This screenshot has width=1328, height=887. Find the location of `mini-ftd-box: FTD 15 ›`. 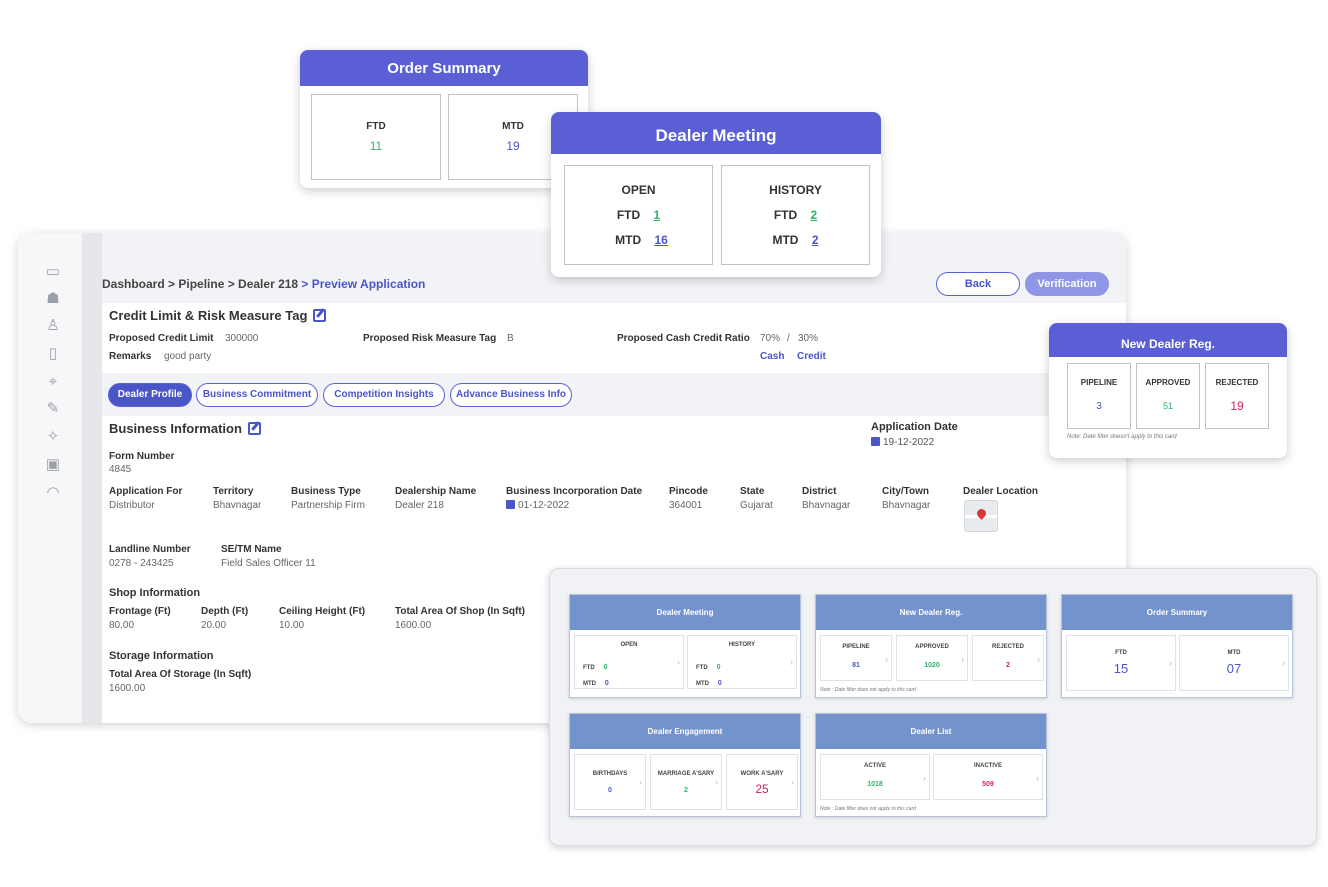

mini-ftd-box: FTD 15 › is located at coordinates (1121, 663).